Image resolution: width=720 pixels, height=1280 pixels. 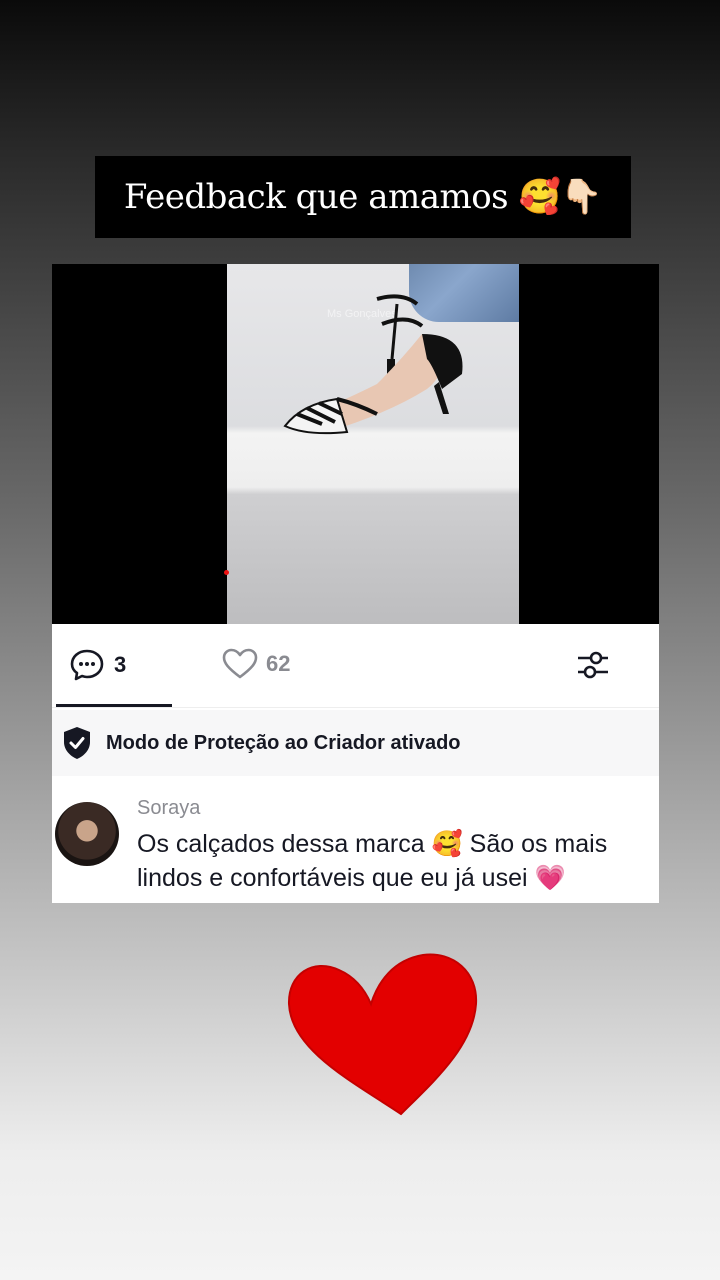 I want to click on shoe-illustration, so click(x=373, y=364).